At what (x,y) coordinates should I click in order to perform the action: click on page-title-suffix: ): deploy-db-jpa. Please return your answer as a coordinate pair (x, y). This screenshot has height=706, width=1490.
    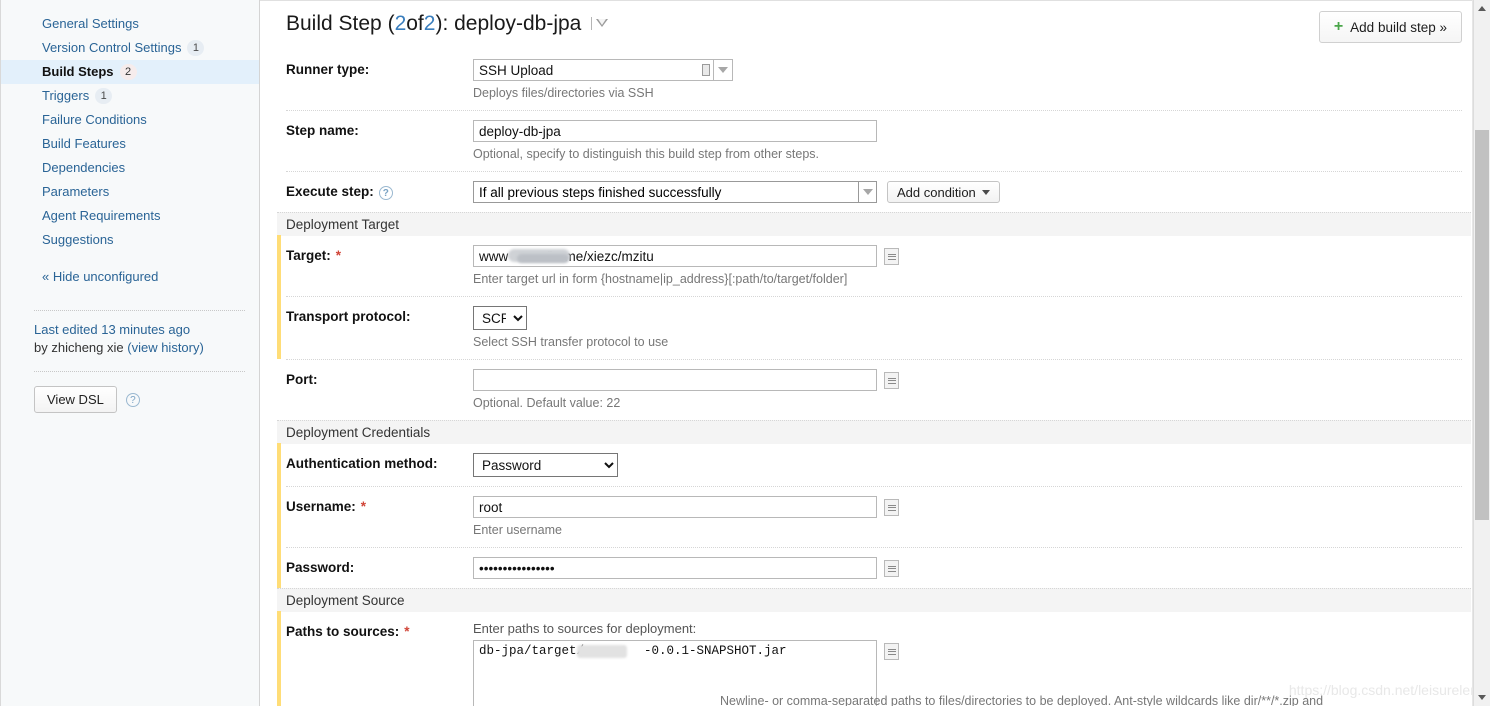
    Looking at the image, I should click on (508, 23).